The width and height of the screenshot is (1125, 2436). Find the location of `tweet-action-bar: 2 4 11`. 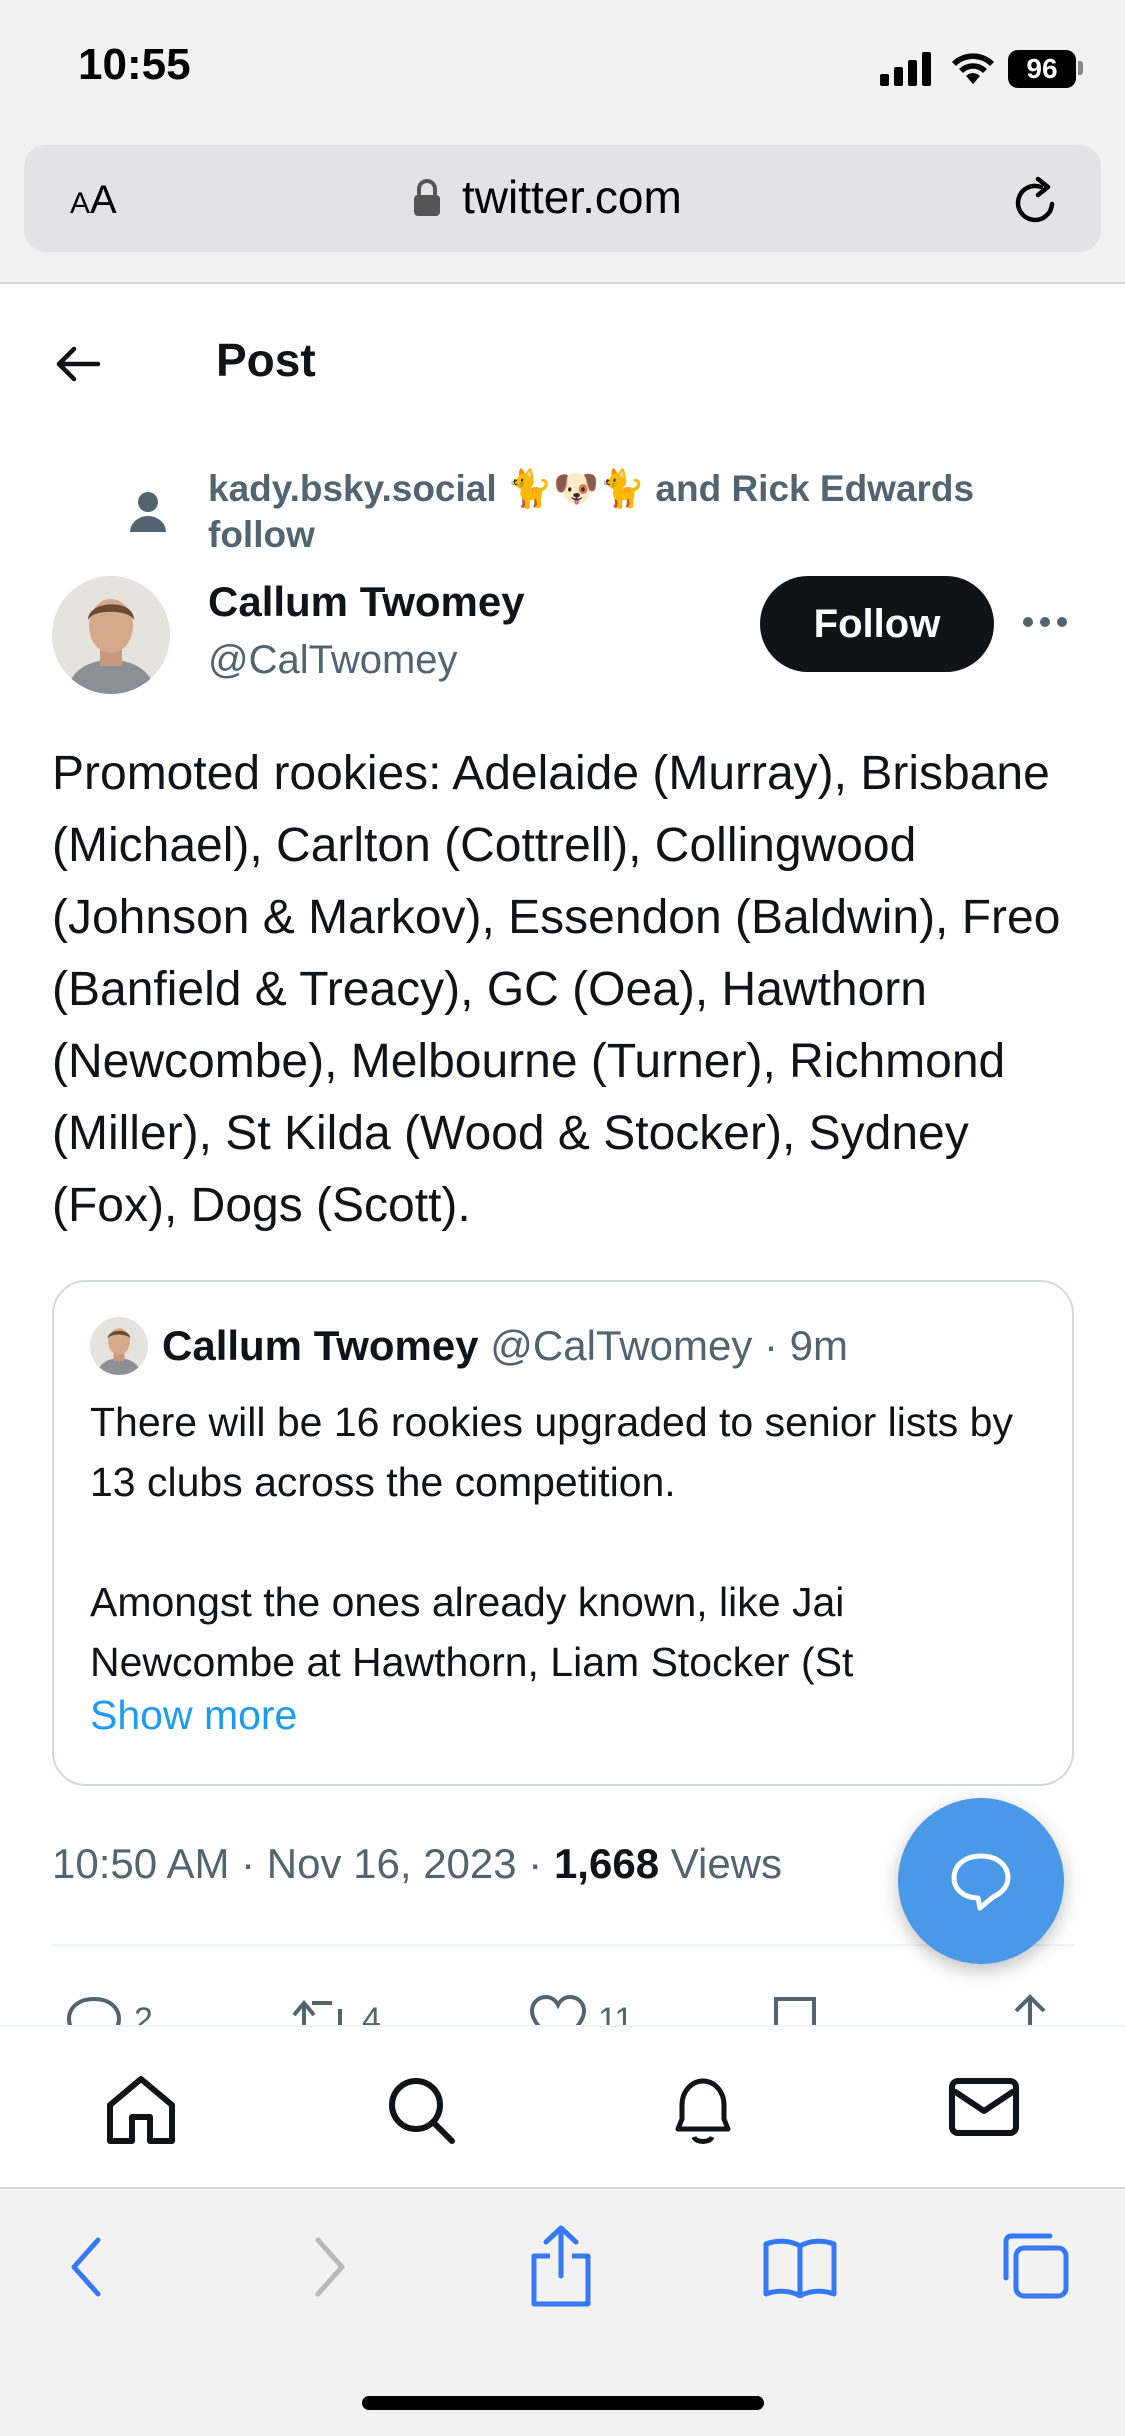

tweet-action-bar: 2 4 11 is located at coordinates (562, 2005).